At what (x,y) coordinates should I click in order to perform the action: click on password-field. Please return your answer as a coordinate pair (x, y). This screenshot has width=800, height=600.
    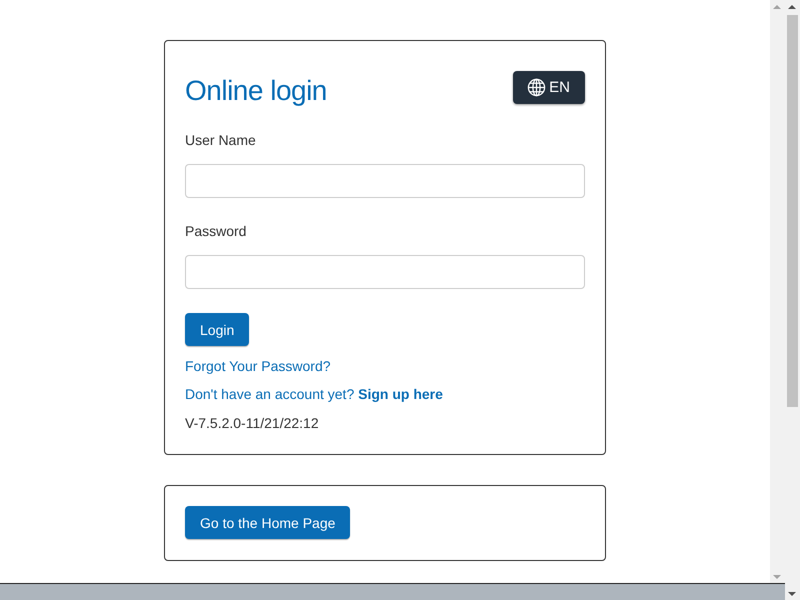
    Looking at the image, I should click on (385, 272).